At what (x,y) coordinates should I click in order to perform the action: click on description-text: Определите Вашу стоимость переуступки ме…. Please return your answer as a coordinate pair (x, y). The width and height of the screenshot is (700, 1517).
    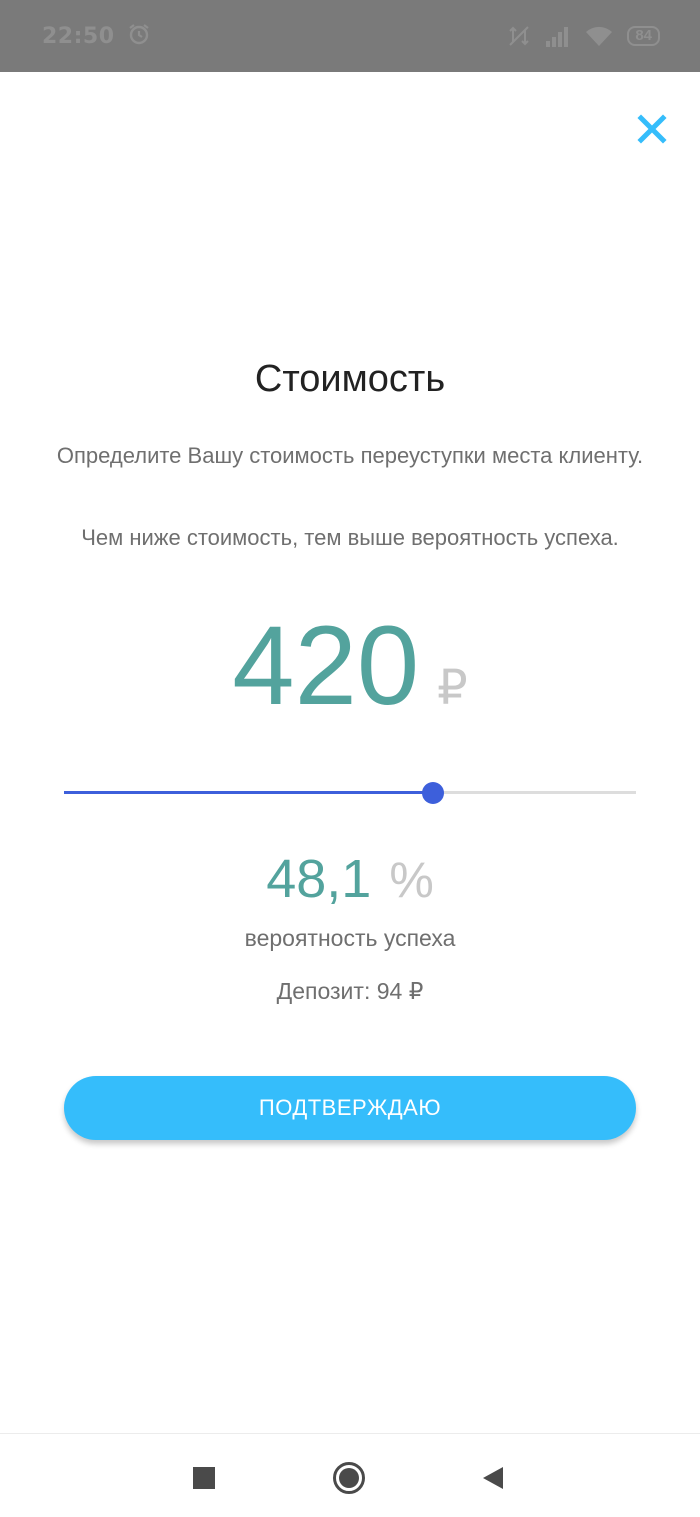
    Looking at the image, I should click on (350, 455).